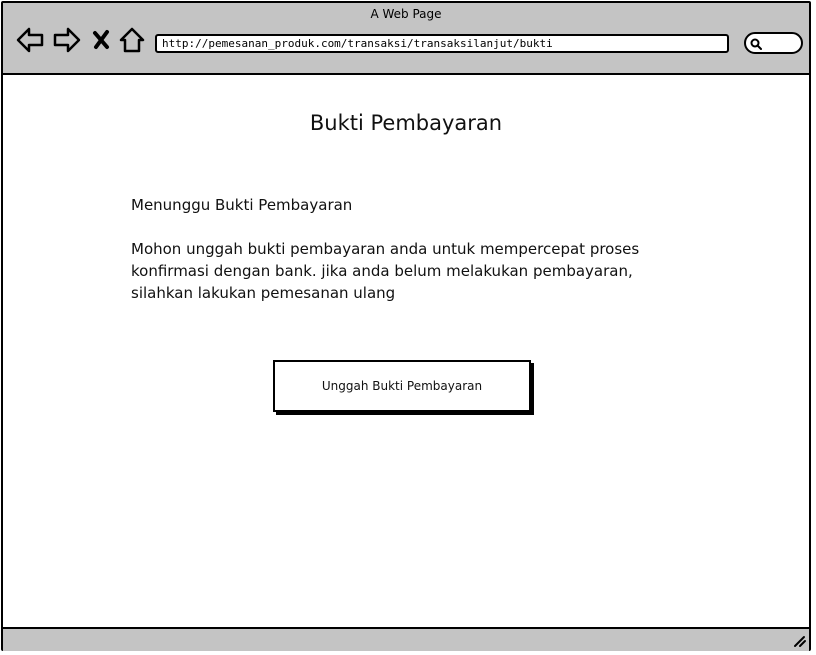 This screenshot has width=816, height=655. I want to click on back-arrow-icon, so click(30, 40).